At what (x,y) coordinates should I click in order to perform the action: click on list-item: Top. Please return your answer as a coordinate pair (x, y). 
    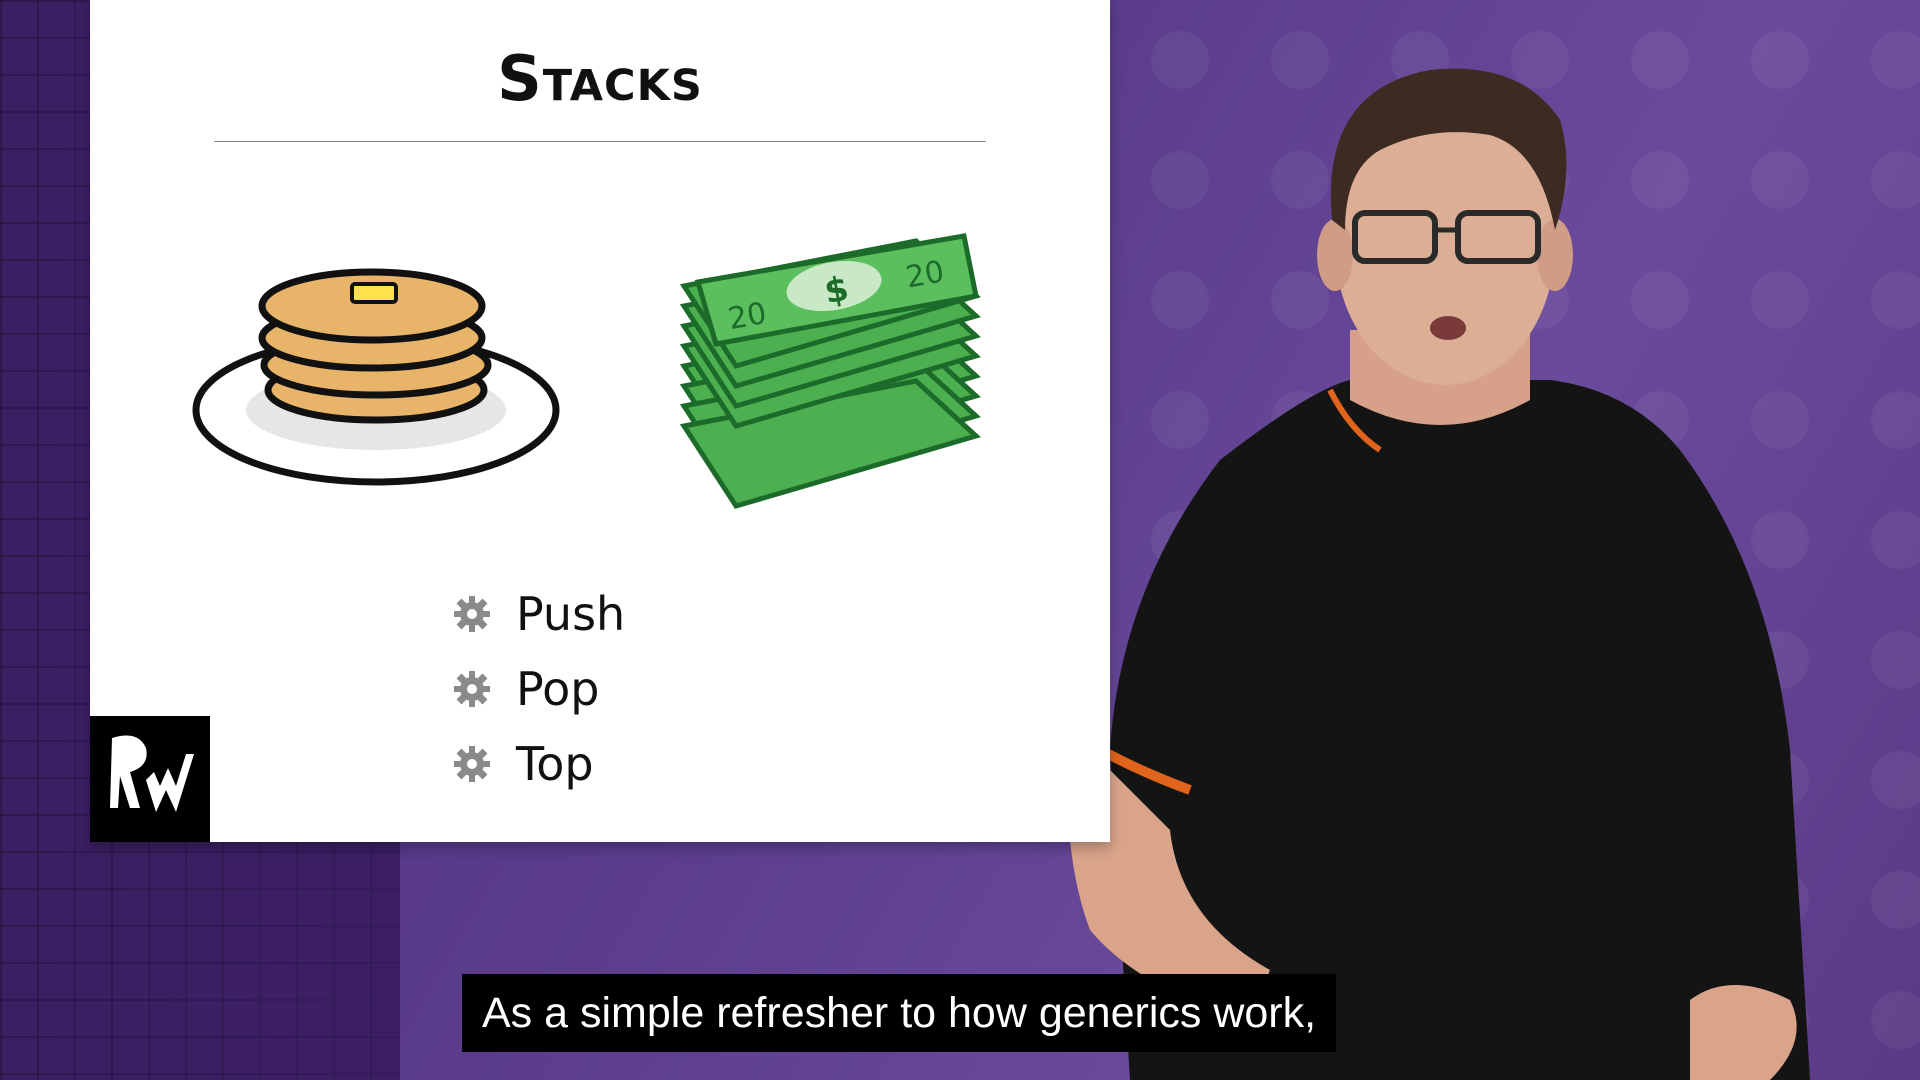
    Looking at the image, I should click on (538, 763).